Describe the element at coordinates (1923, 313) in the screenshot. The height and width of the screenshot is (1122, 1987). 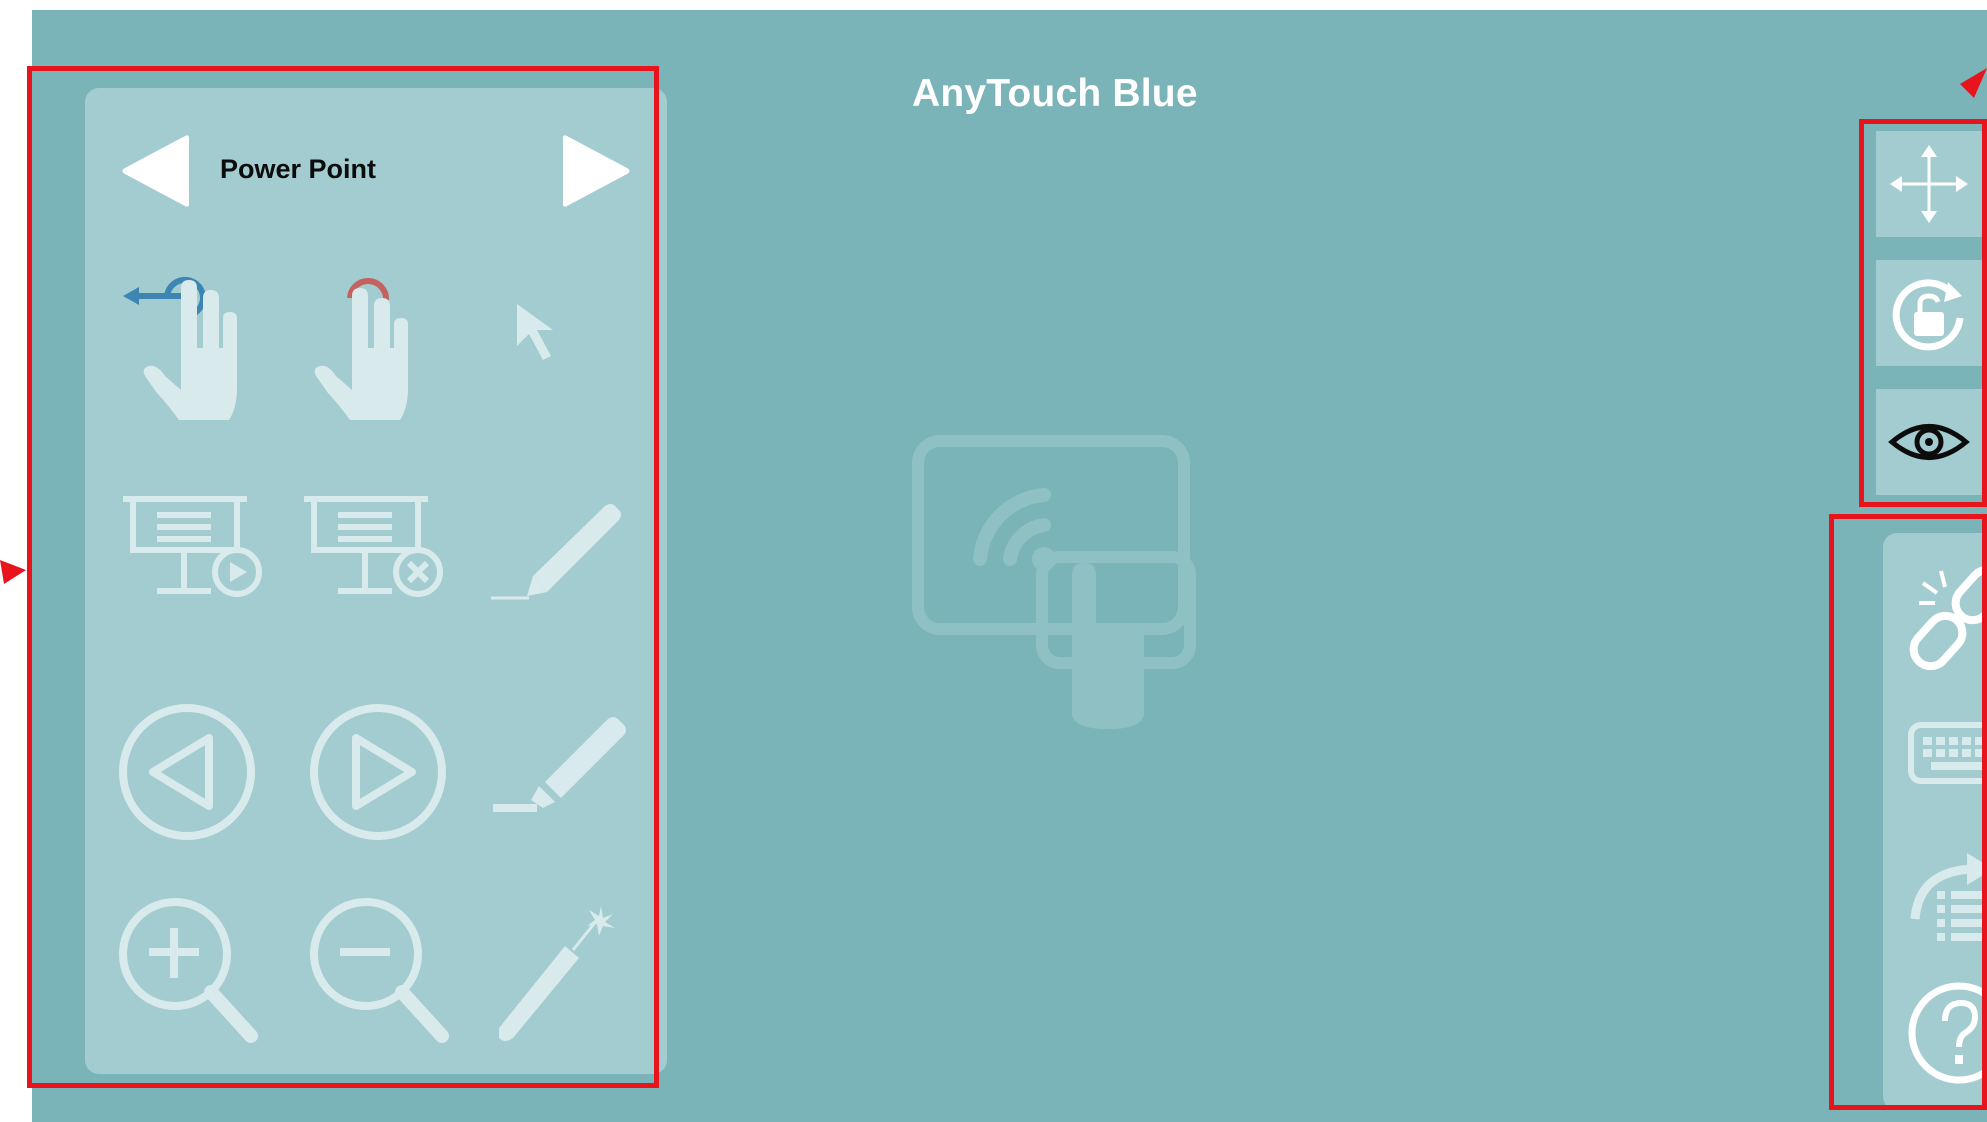
I see `top-right-highlight` at that location.